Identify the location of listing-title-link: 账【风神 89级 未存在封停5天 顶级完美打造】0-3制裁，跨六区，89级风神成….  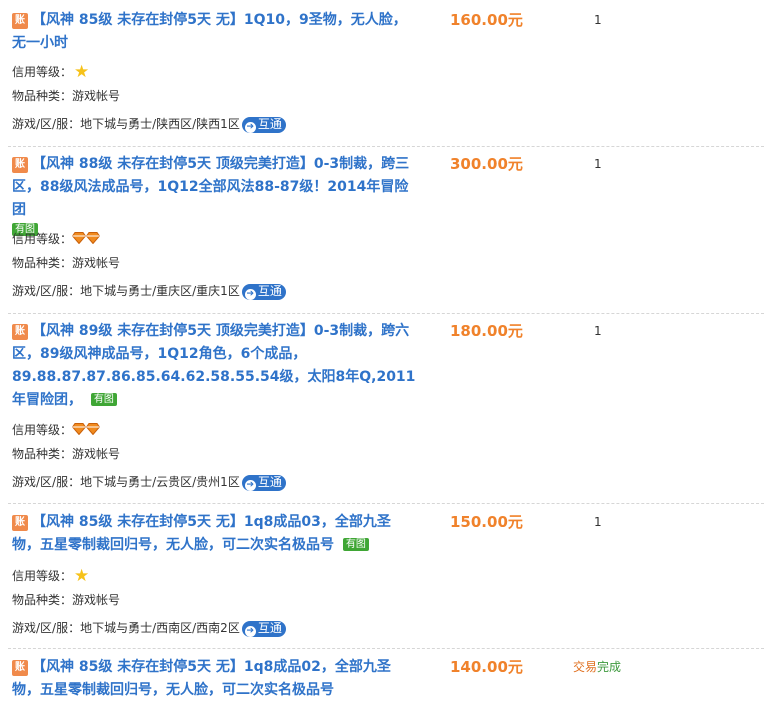
(213, 365).